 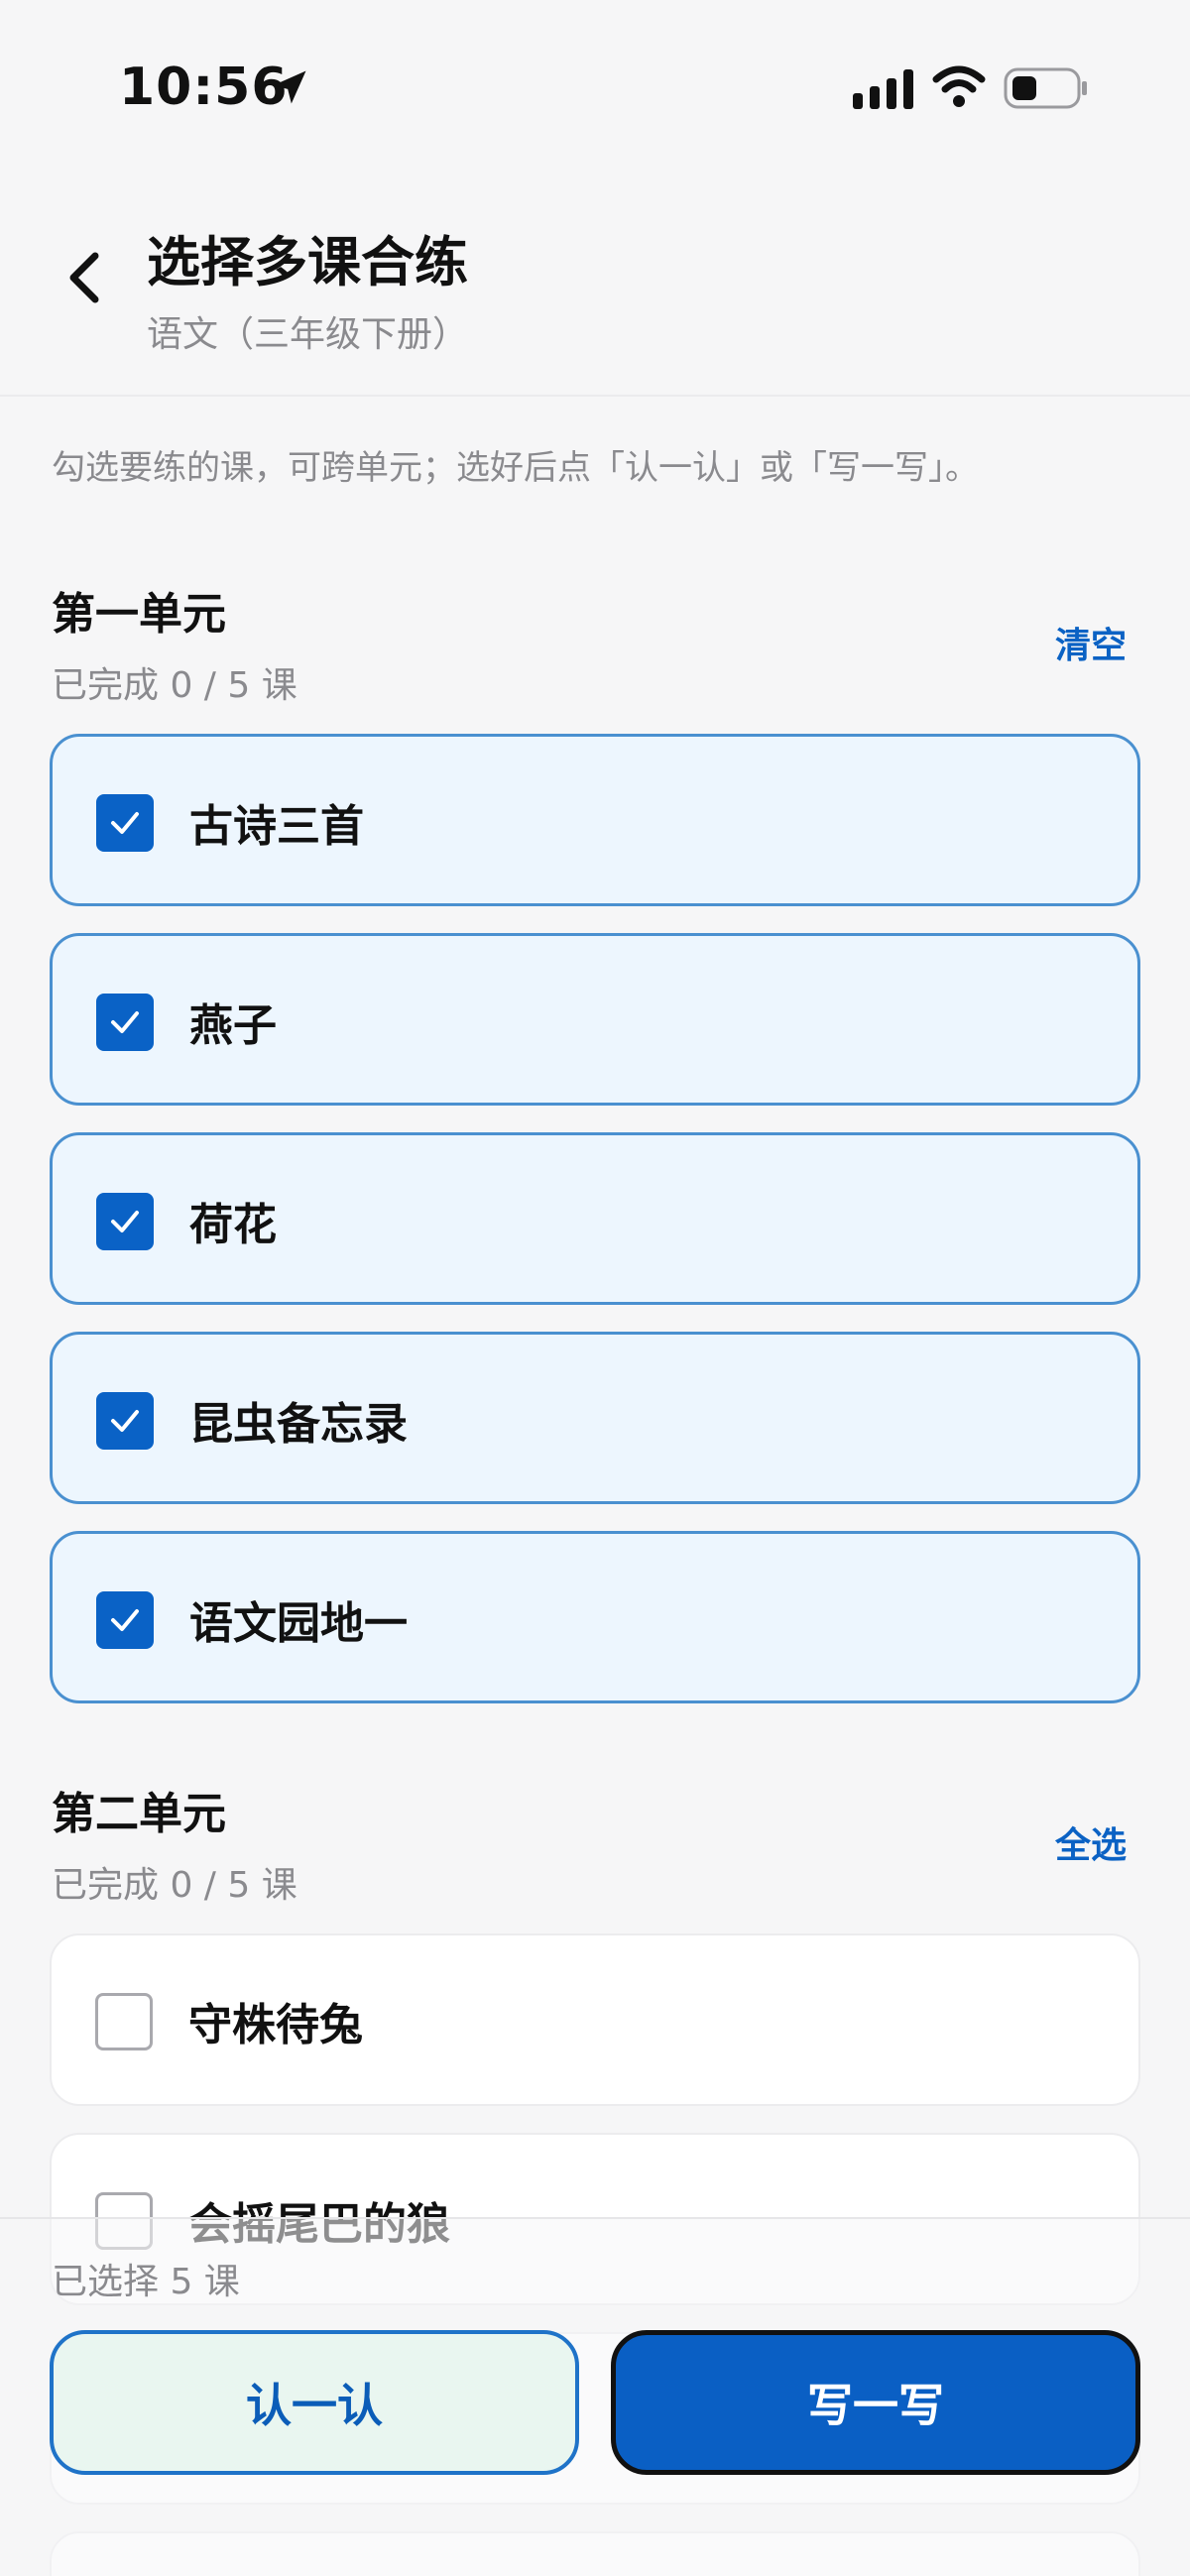 What do you see at coordinates (289, 87) in the screenshot?
I see `location-arrow-icon` at bounding box center [289, 87].